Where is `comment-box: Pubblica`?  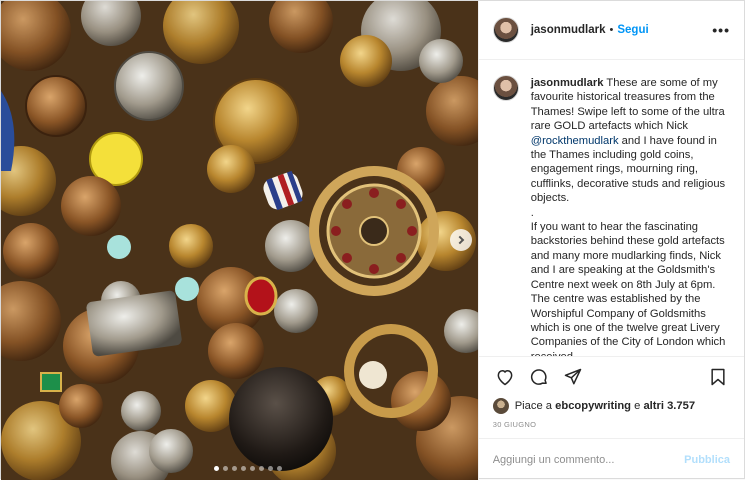
comment-box: Pubblica is located at coordinates (611, 459).